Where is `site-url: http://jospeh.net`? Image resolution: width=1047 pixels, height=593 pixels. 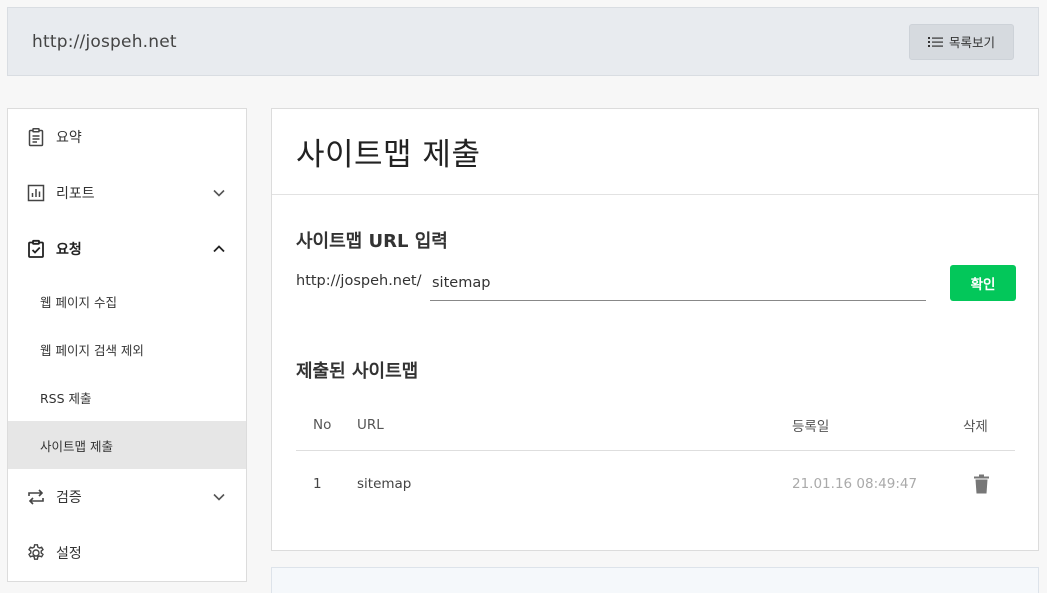 site-url: http://jospeh.net is located at coordinates (104, 41).